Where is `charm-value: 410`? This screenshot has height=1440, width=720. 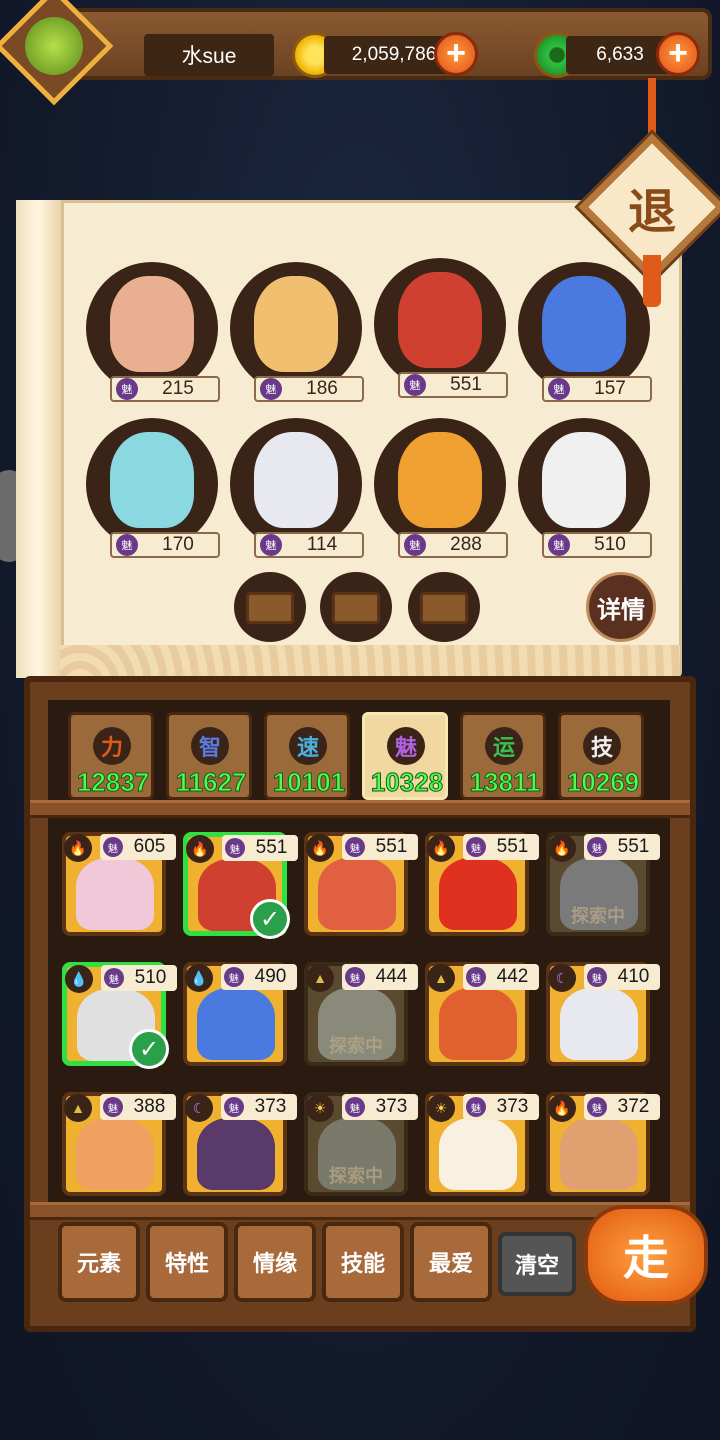
charm-value: 410 is located at coordinates (633, 976).